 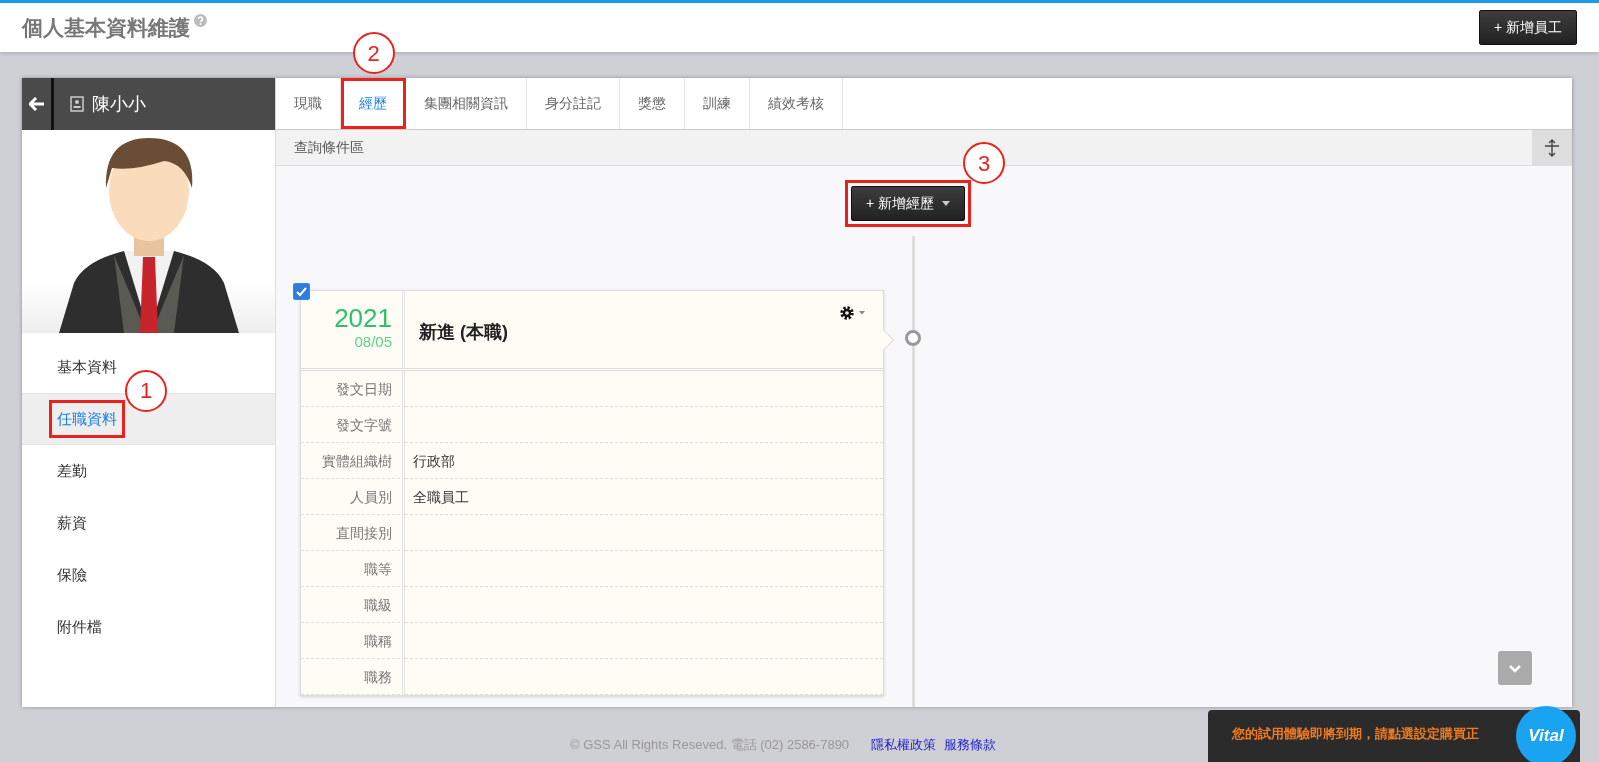 I want to click on tab: 經歷, so click(x=373, y=103).